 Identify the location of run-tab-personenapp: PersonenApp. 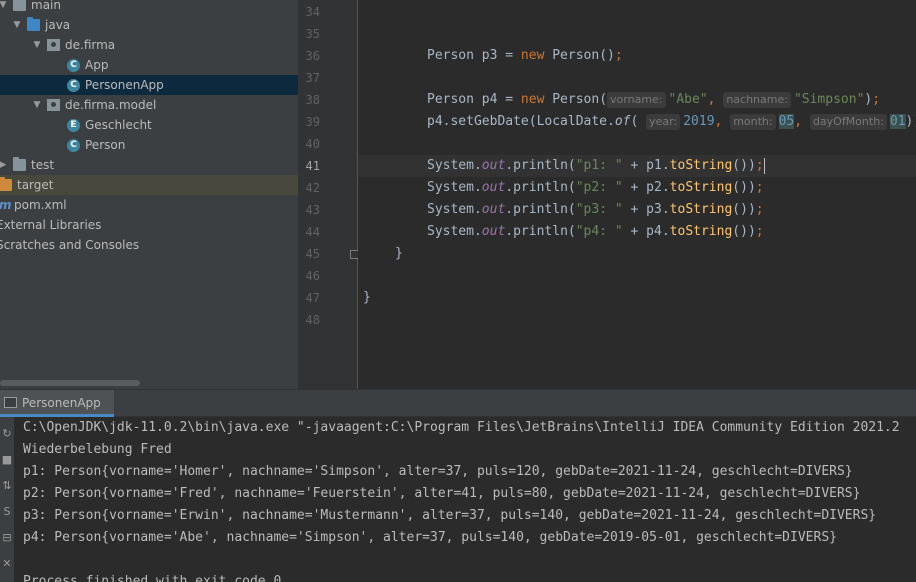
(57, 403).